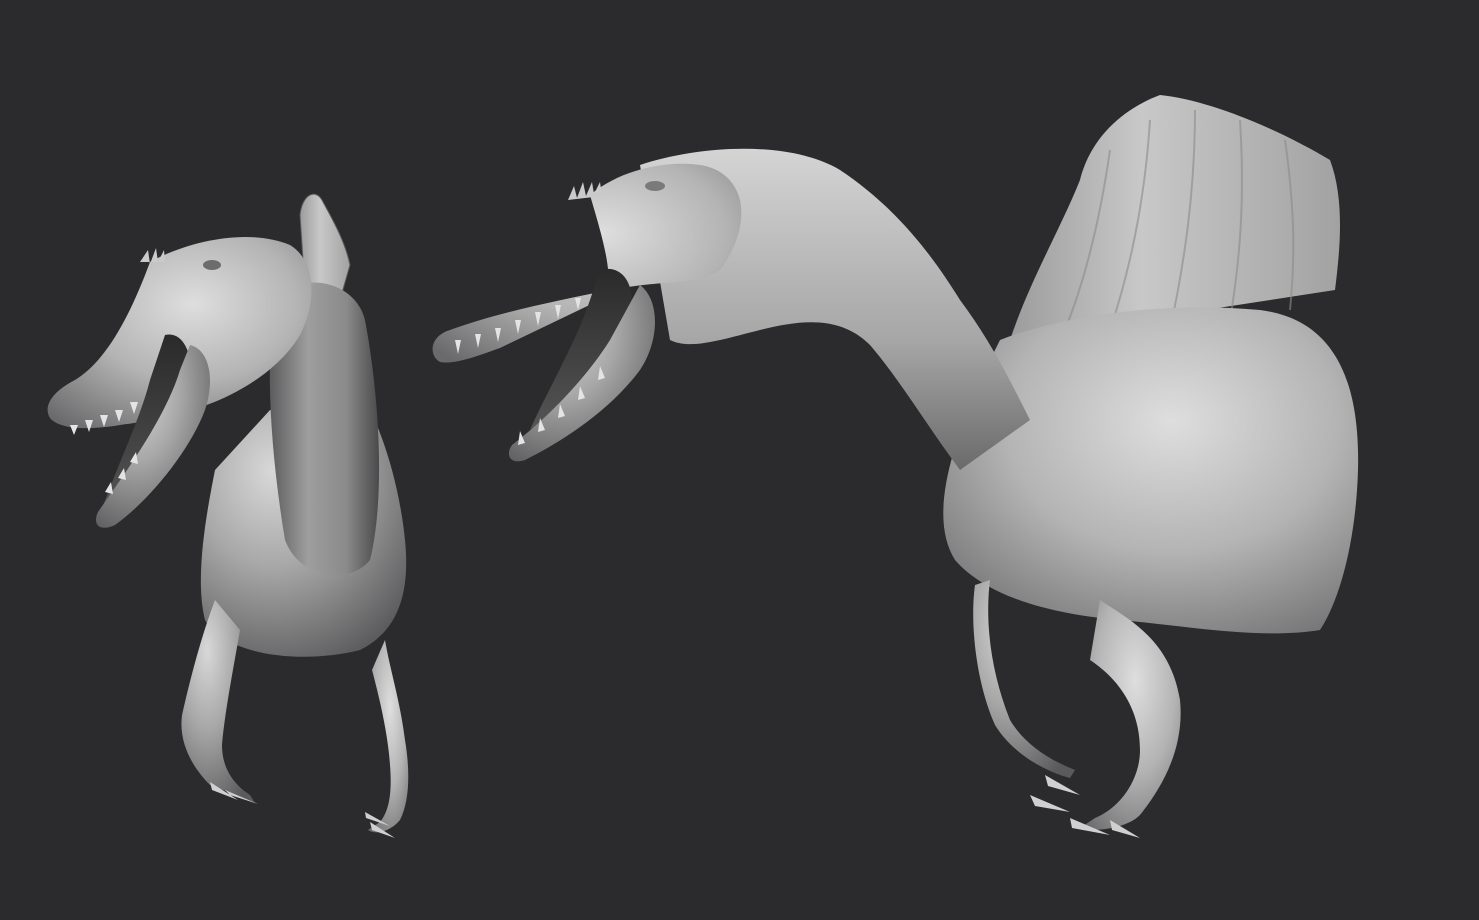  Describe the element at coordinates (212, 265) in the screenshot. I see `eye-front-view` at that location.